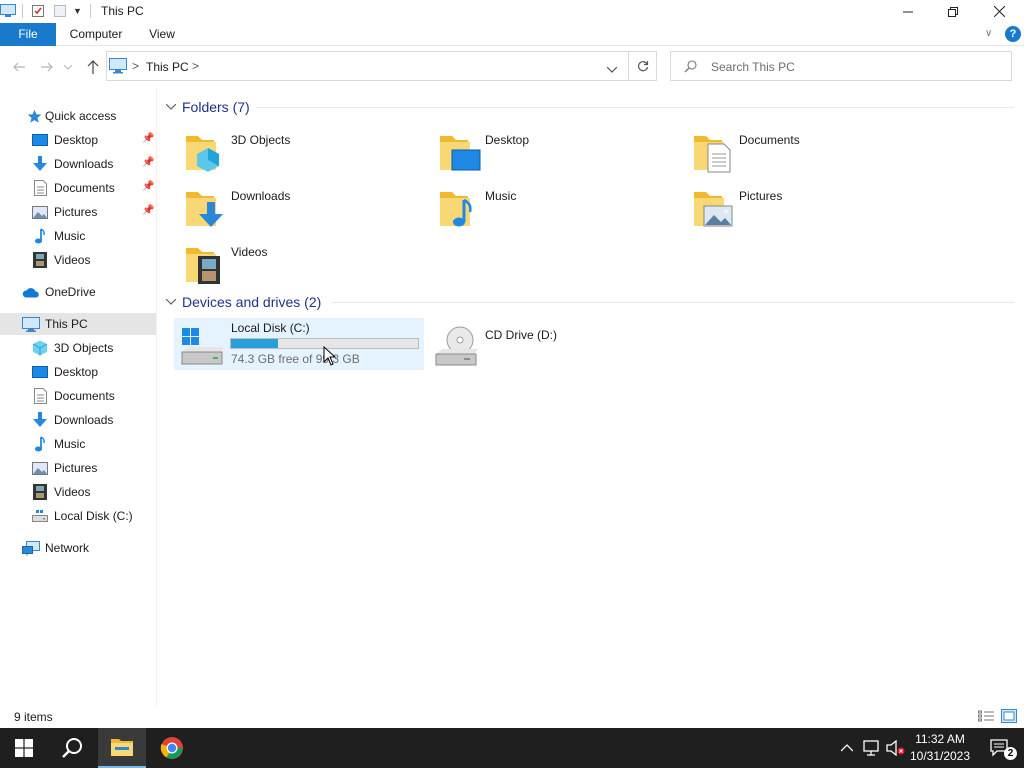 The image size is (1024, 768). What do you see at coordinates (77, 11) in the screenshot?
I see `customize-toolbar-chevron-icon: ▼` at bounding box center [77, 11].